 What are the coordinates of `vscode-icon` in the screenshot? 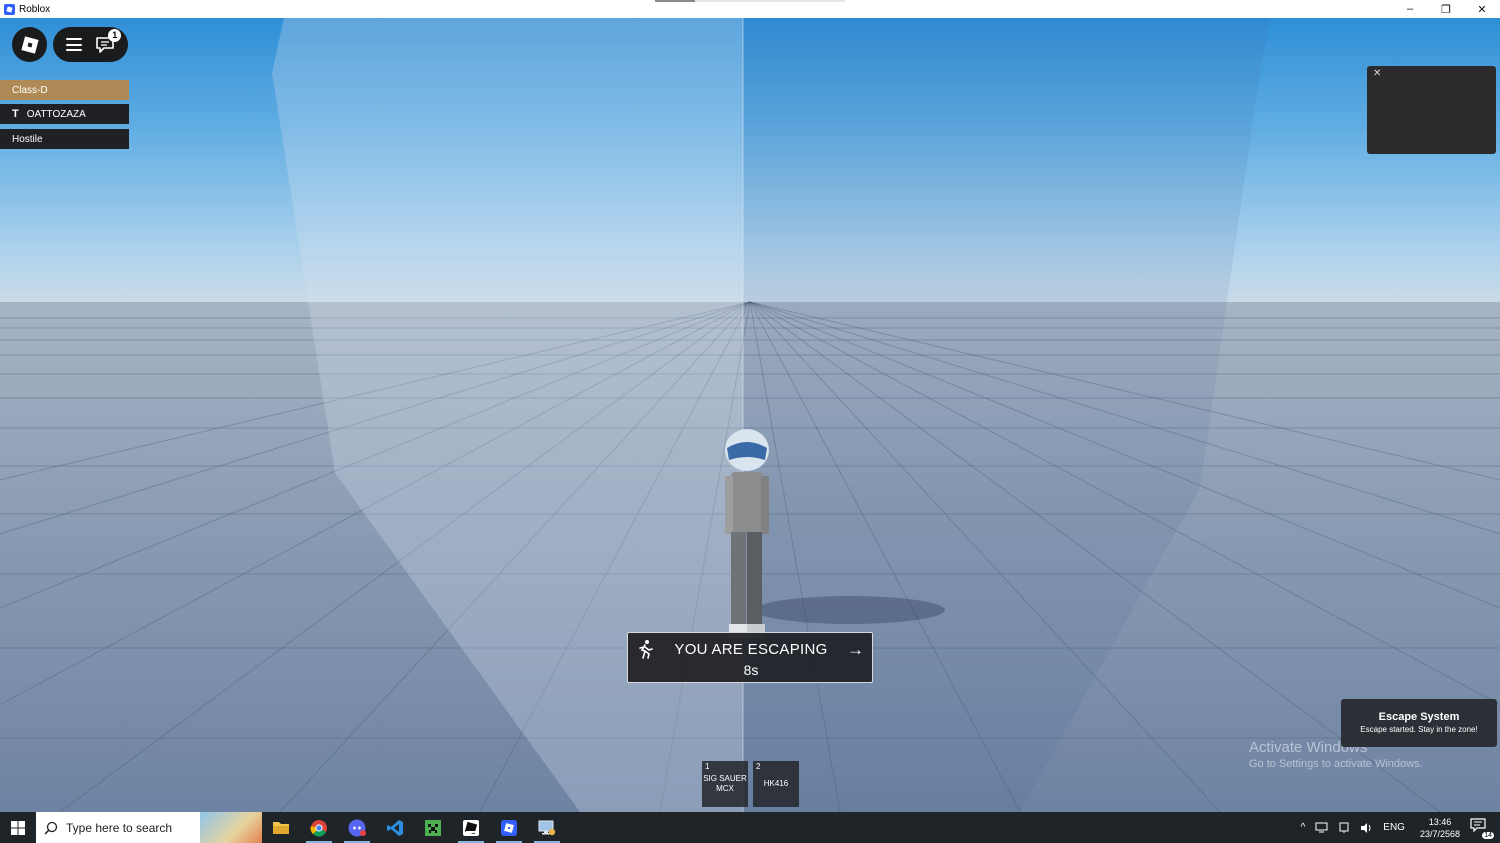 It's located at (395, 827).